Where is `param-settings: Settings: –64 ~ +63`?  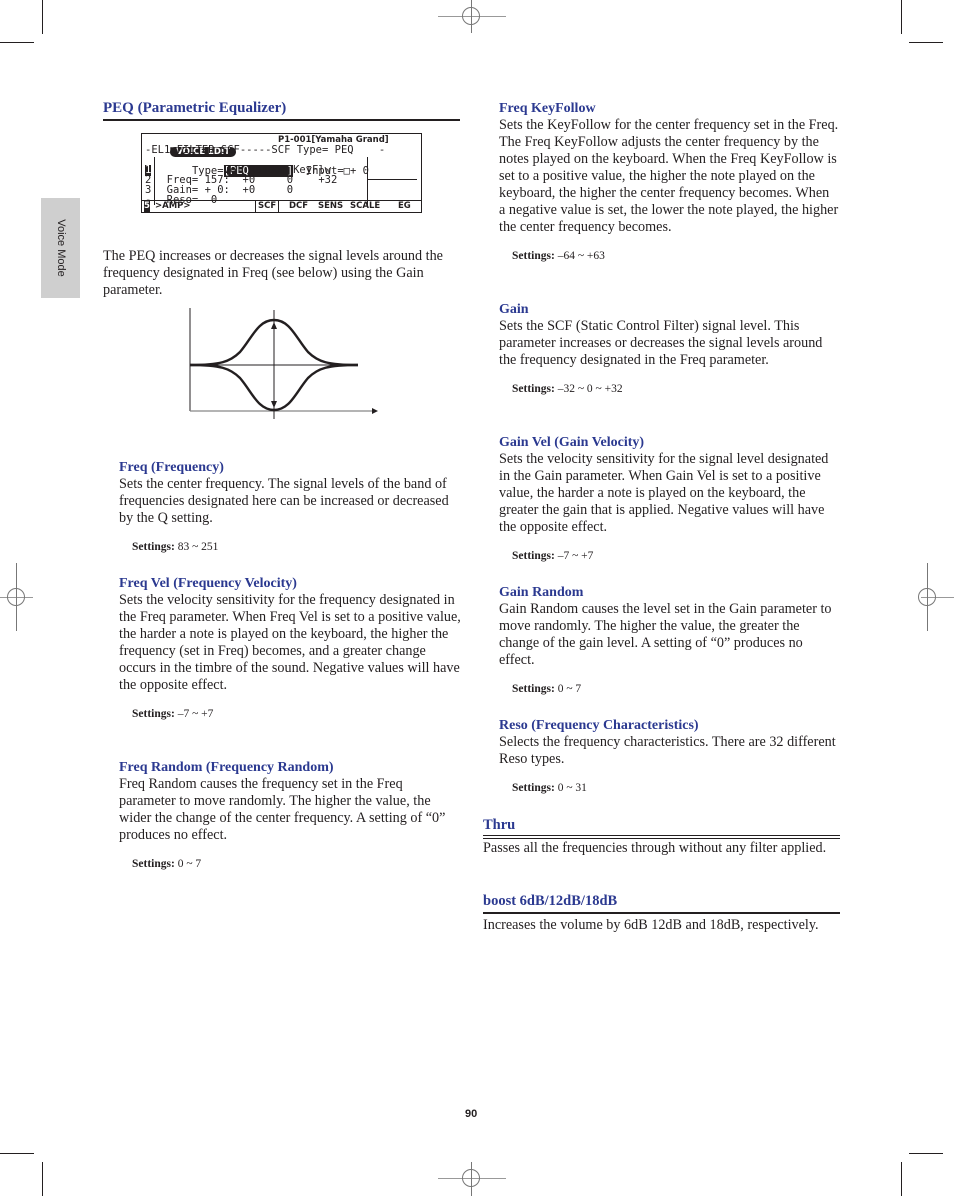 param-settings: Settings: –64 ~ +63 is located at coordinates (669, 256).